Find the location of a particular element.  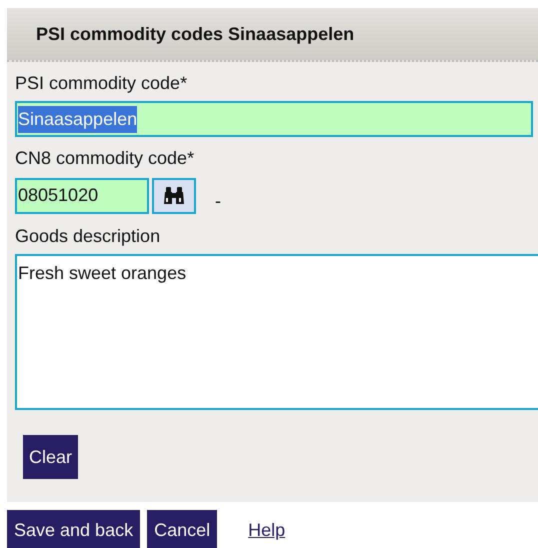

save-button: Save and back is located at coordinates (73, 529).